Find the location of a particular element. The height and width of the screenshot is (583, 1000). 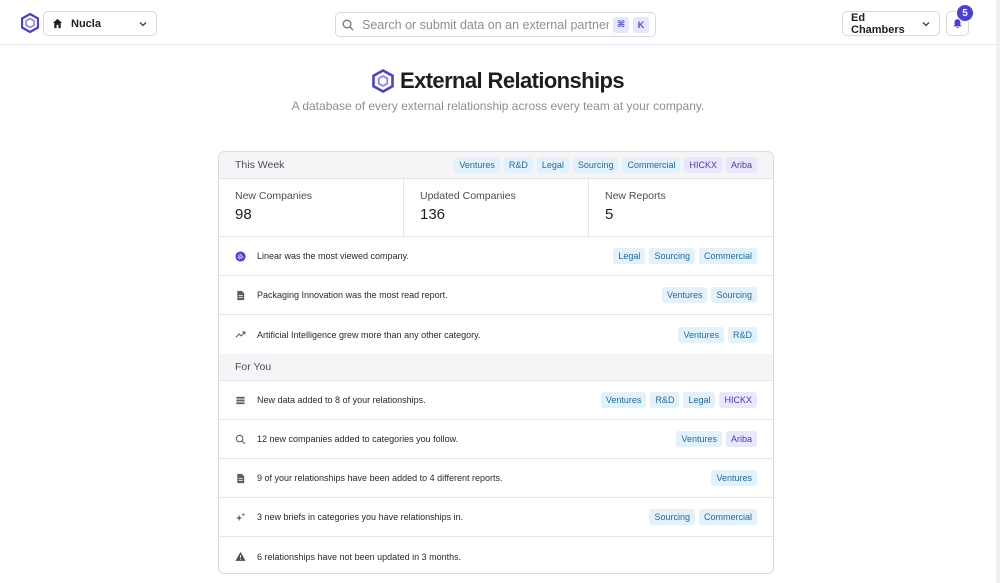

for-you-label: For You is located at coordinates (253, 367).